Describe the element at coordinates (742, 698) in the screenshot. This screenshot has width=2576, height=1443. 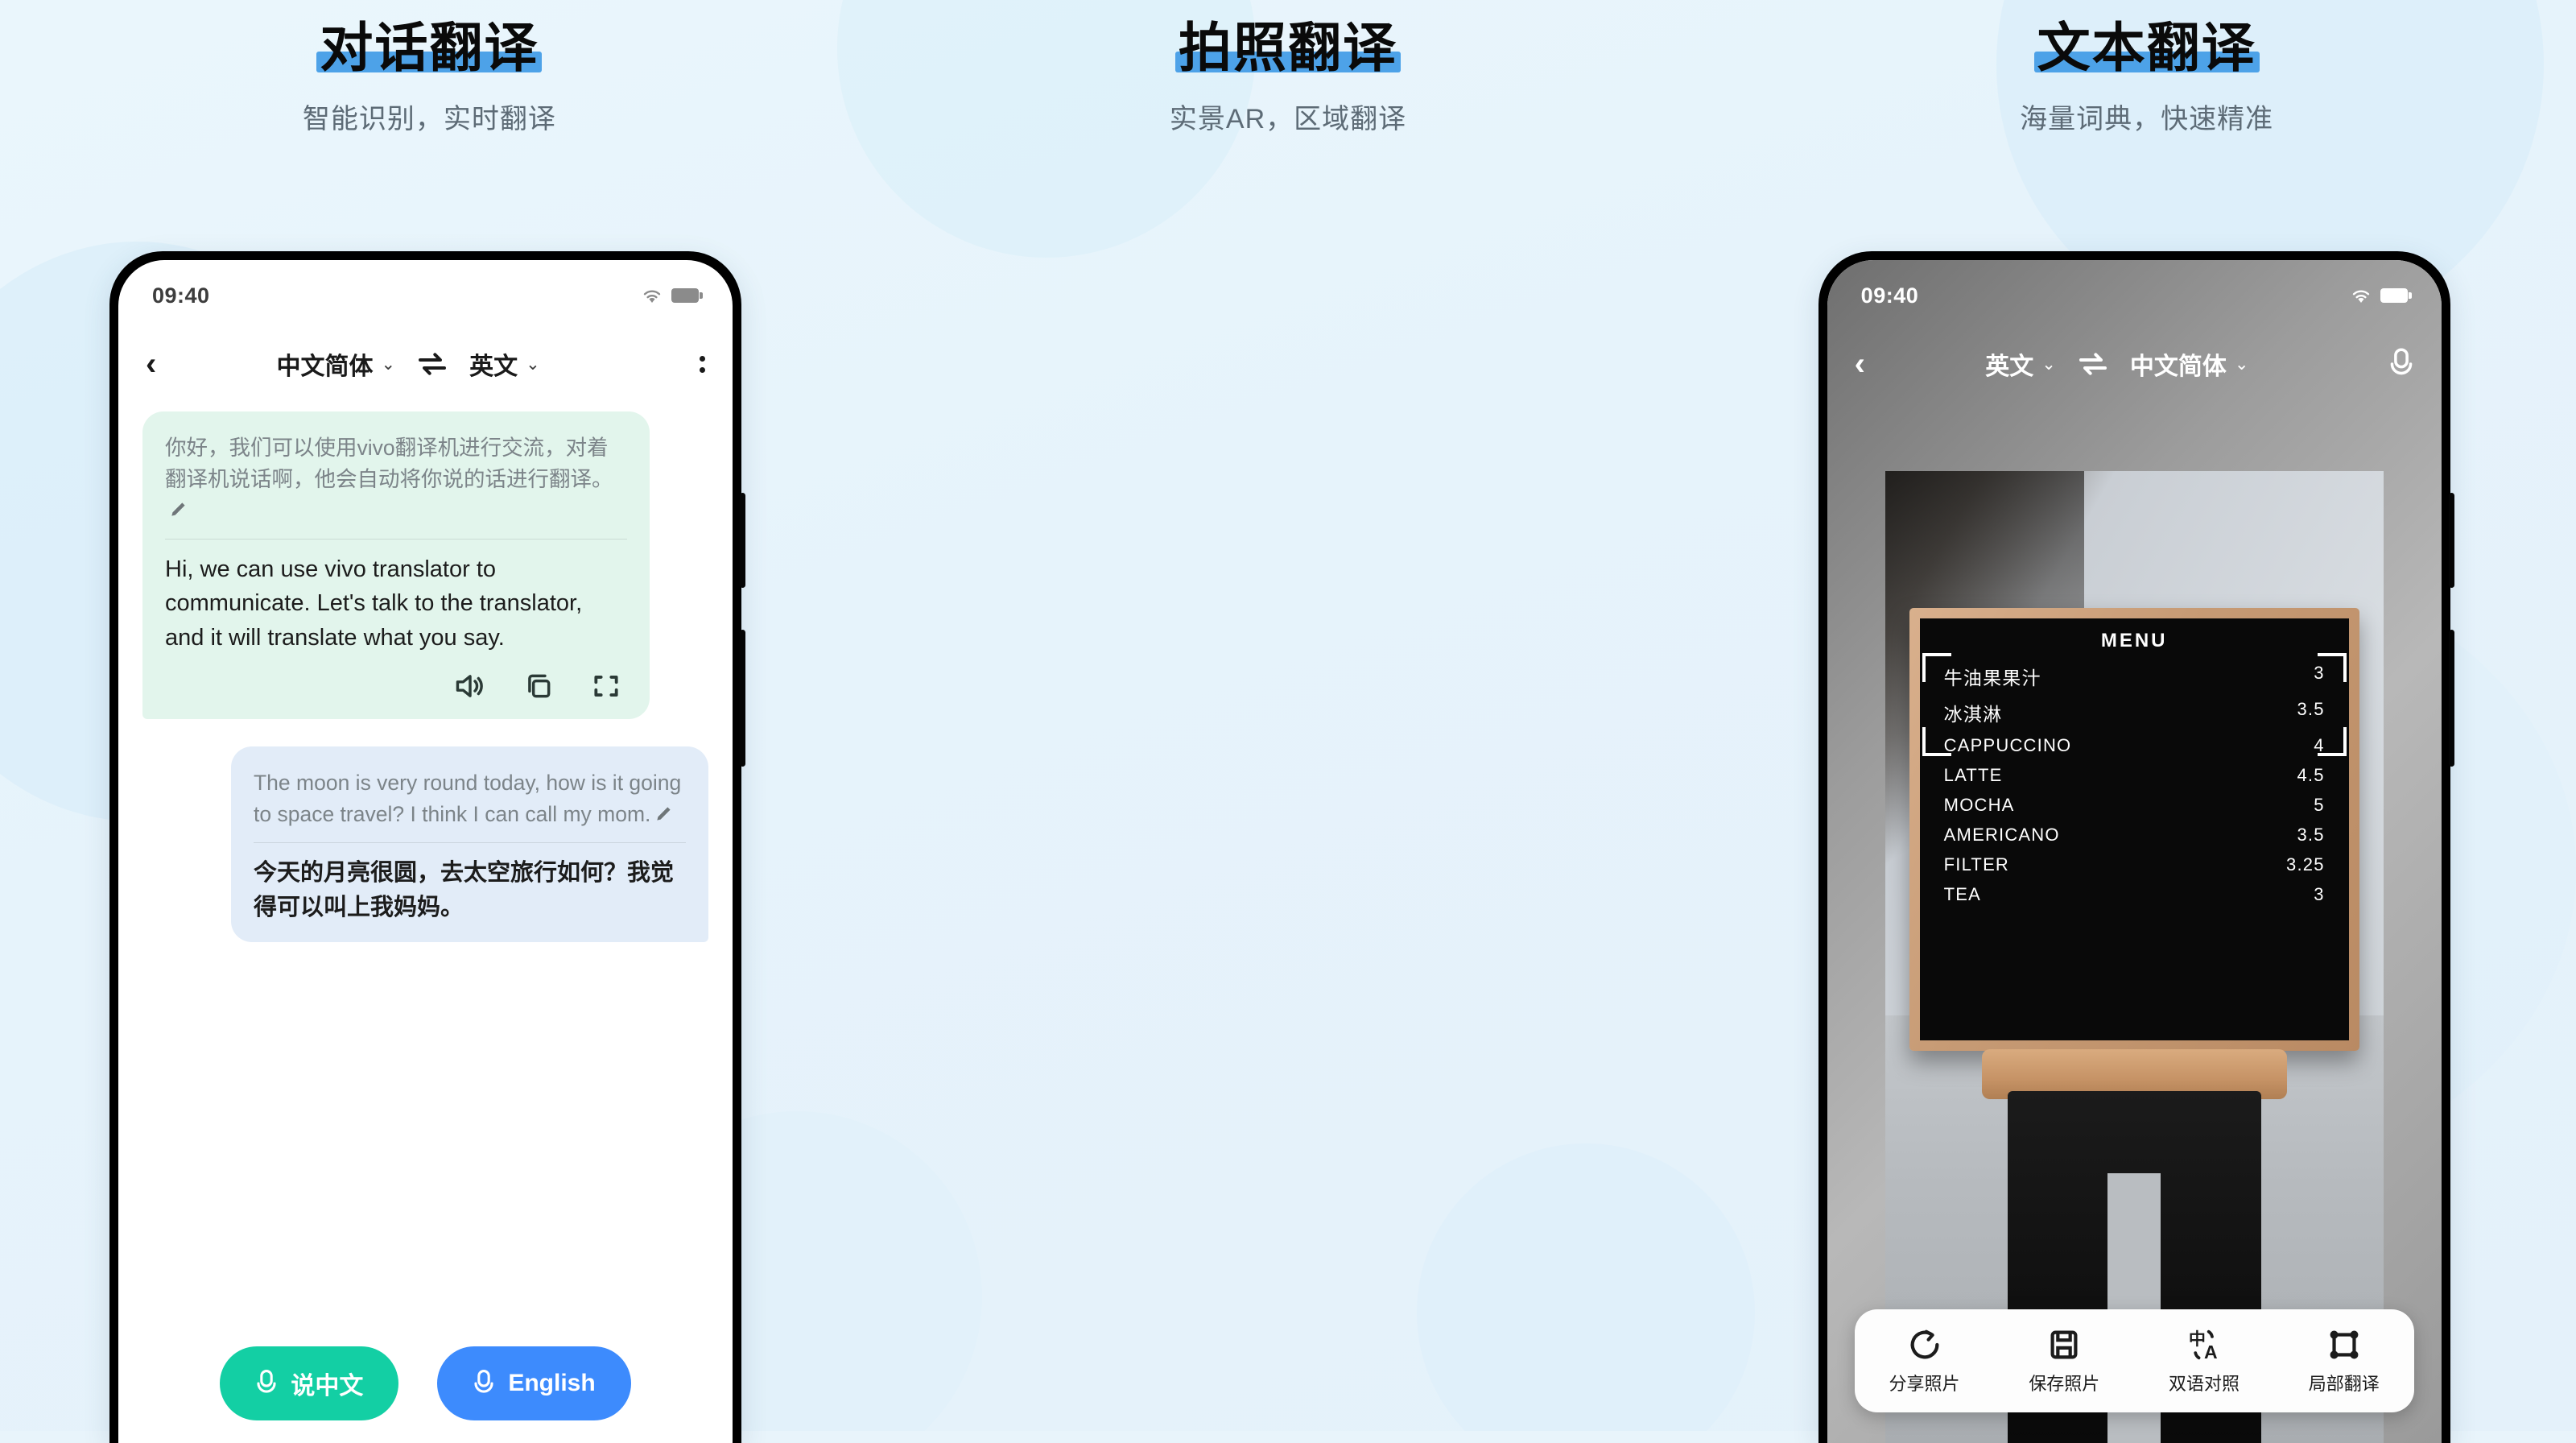
I see `volume-button` at that location.